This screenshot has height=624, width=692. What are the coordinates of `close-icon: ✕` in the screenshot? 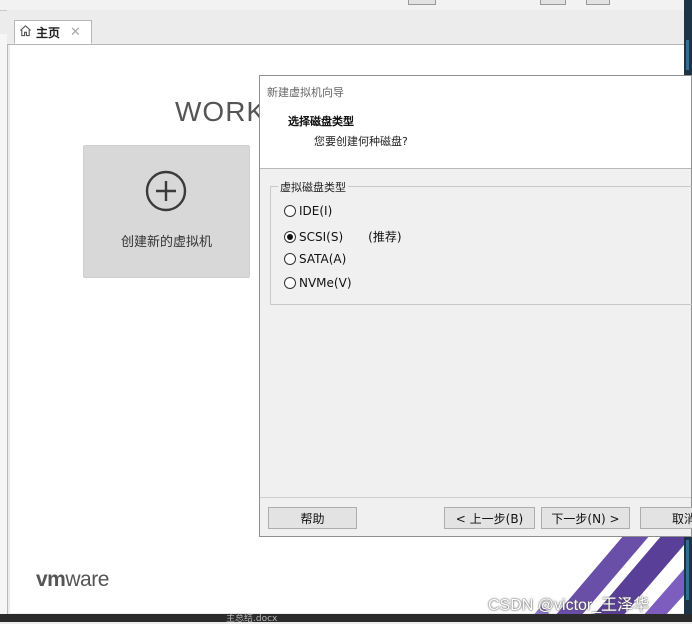 It's located at (75, 32).